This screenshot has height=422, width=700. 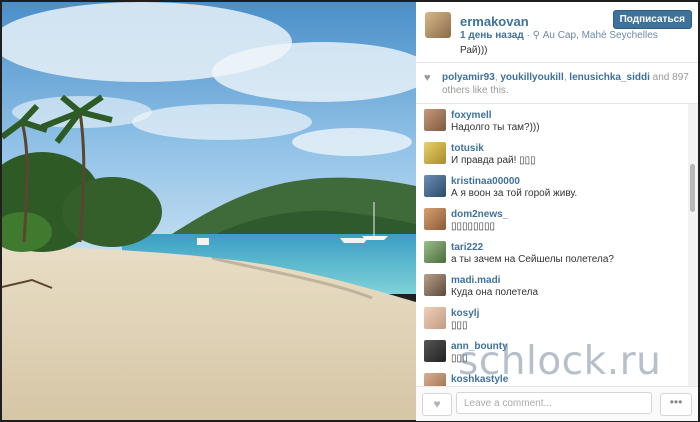 What do you see at coordinates (552, 219) in the screenshot?
I see `comment-item: dom2news_ ▯▯▯▯▯▯▯▯` at bounding box center [552, 219].